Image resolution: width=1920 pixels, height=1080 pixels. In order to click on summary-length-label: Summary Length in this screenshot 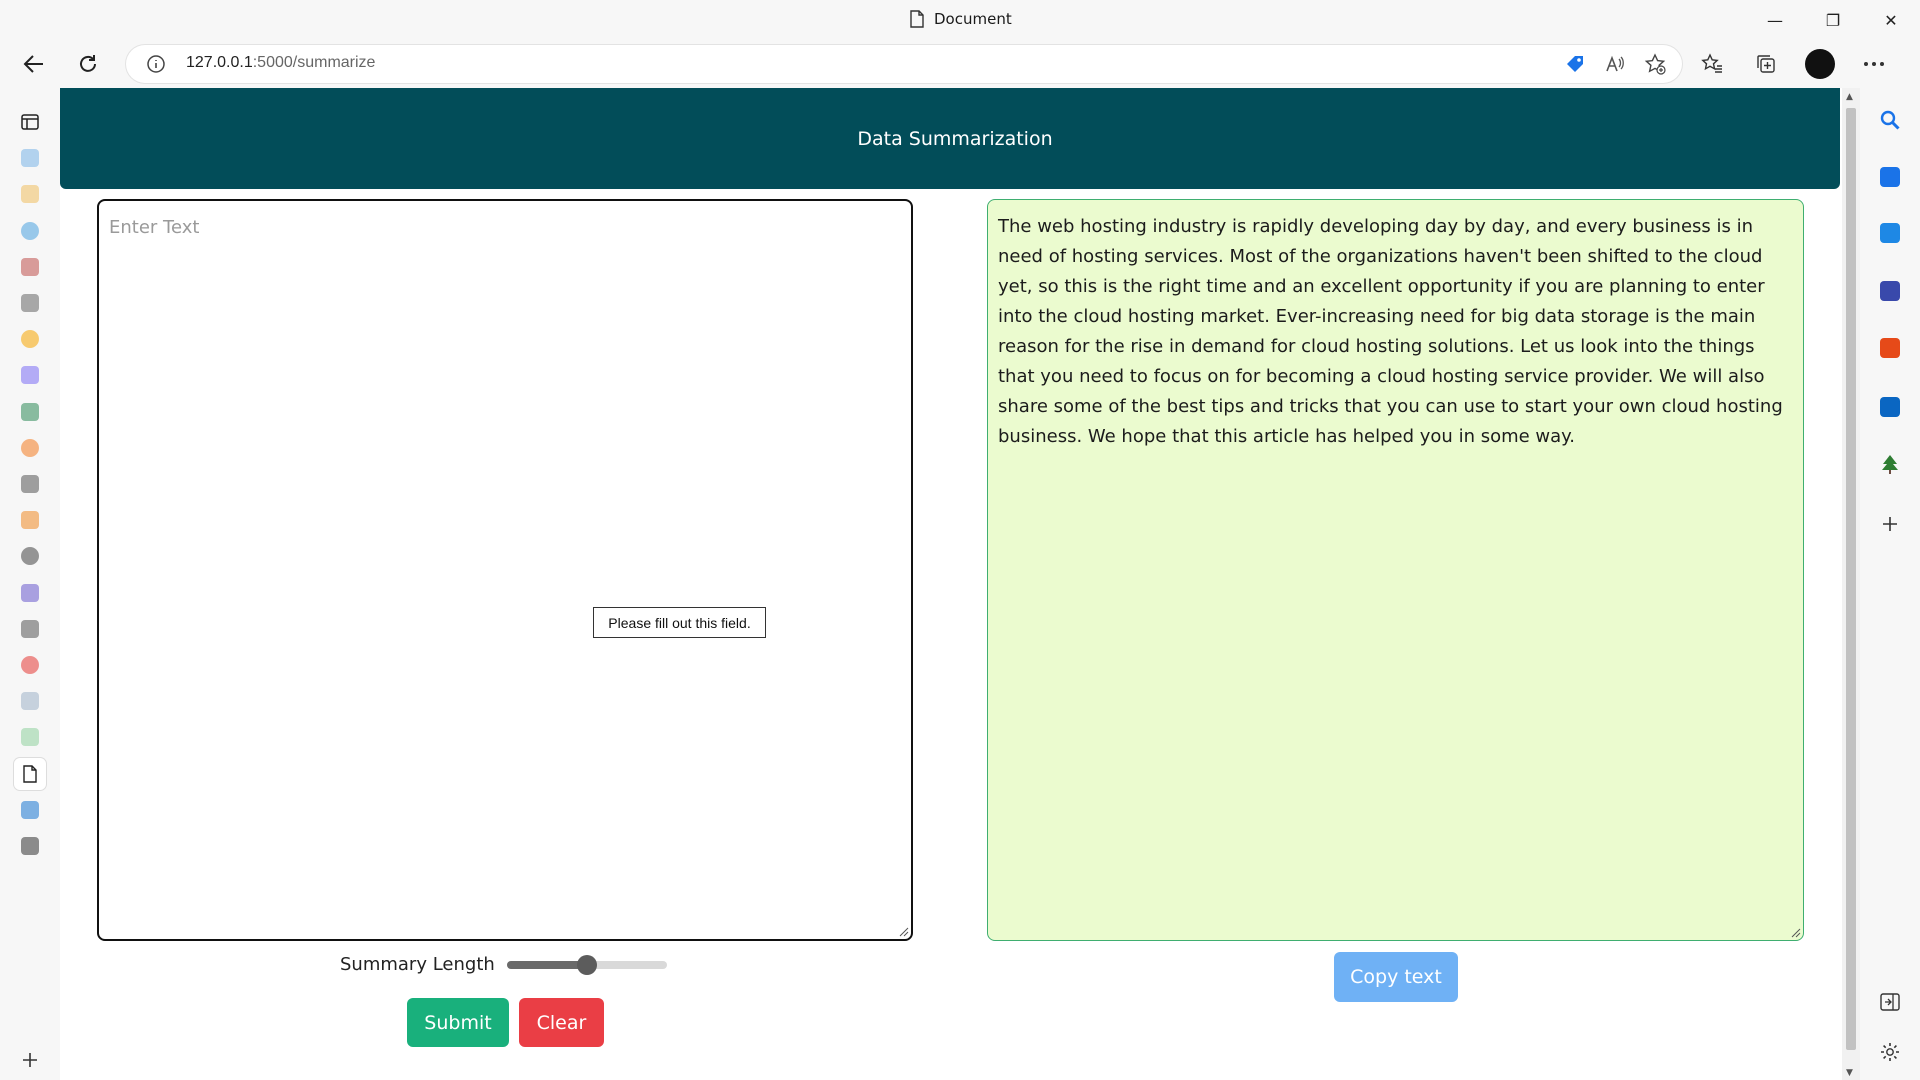, I will do `click(417, 964)`.